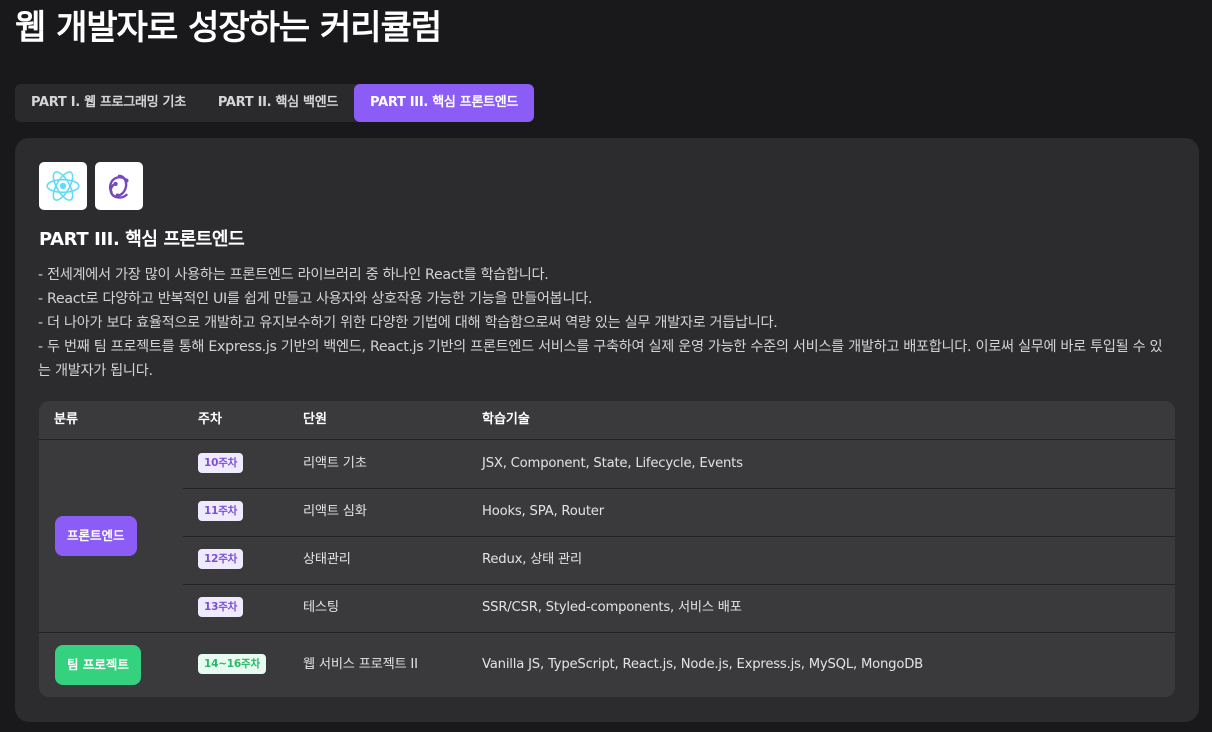 The image size is (1212, 732). What do you see at coordinates (142, 239) in the screenshot?
I see `section-title: PART III. 핵심 프론트엔드` at bounding box center [142, 239].